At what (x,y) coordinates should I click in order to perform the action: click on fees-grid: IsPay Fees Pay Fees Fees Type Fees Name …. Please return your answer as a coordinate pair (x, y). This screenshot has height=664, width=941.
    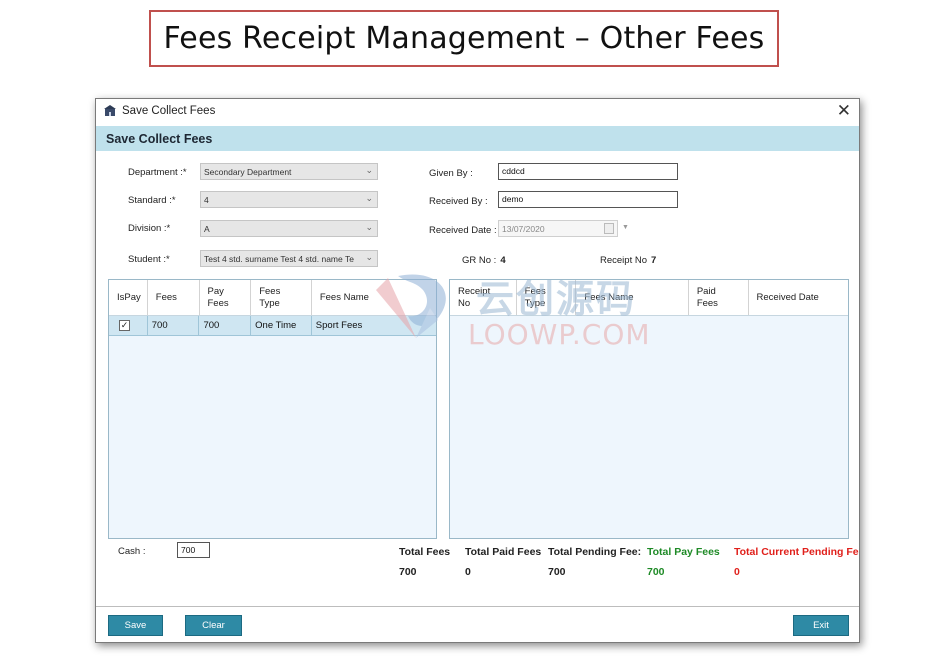
    Looking at the image, I should click on (272, 409).